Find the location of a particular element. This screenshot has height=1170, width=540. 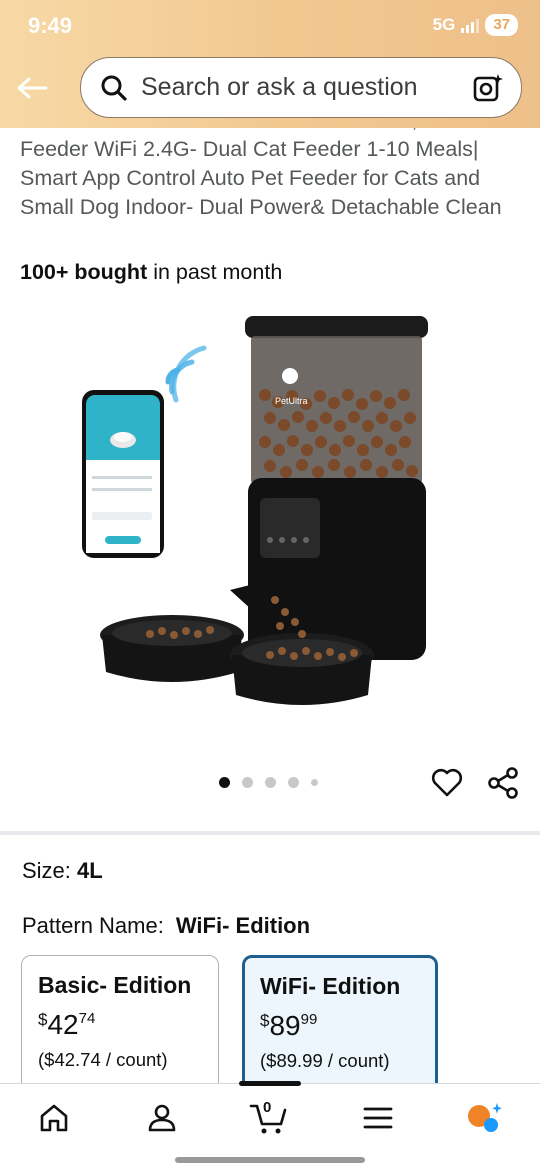

carousel-dots is located at coordinates (268, 782).